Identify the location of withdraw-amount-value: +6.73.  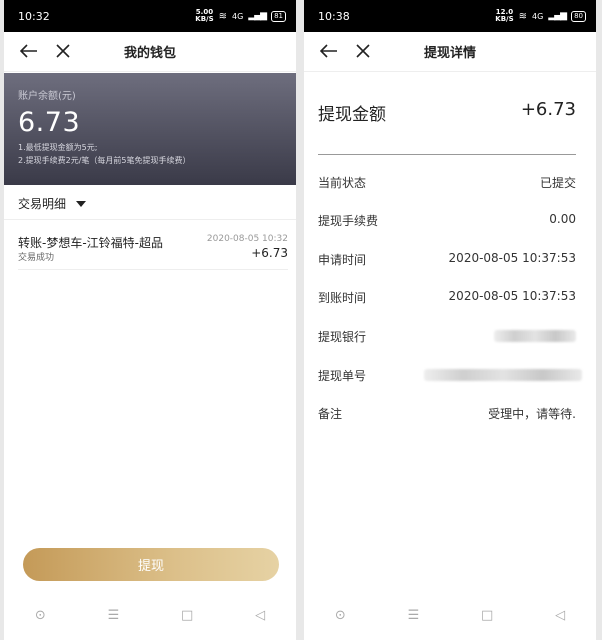
(548, 109).